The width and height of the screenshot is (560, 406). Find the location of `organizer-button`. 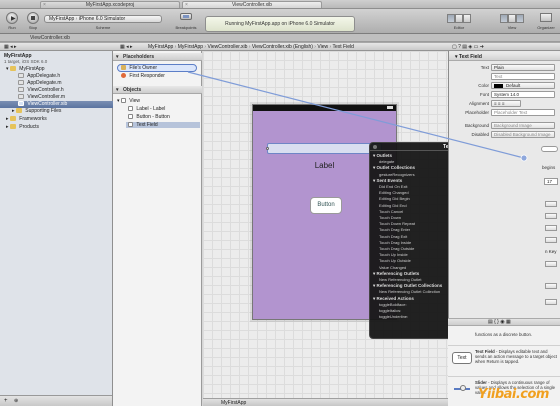

organizer-button is located at coordinates (546, 17).